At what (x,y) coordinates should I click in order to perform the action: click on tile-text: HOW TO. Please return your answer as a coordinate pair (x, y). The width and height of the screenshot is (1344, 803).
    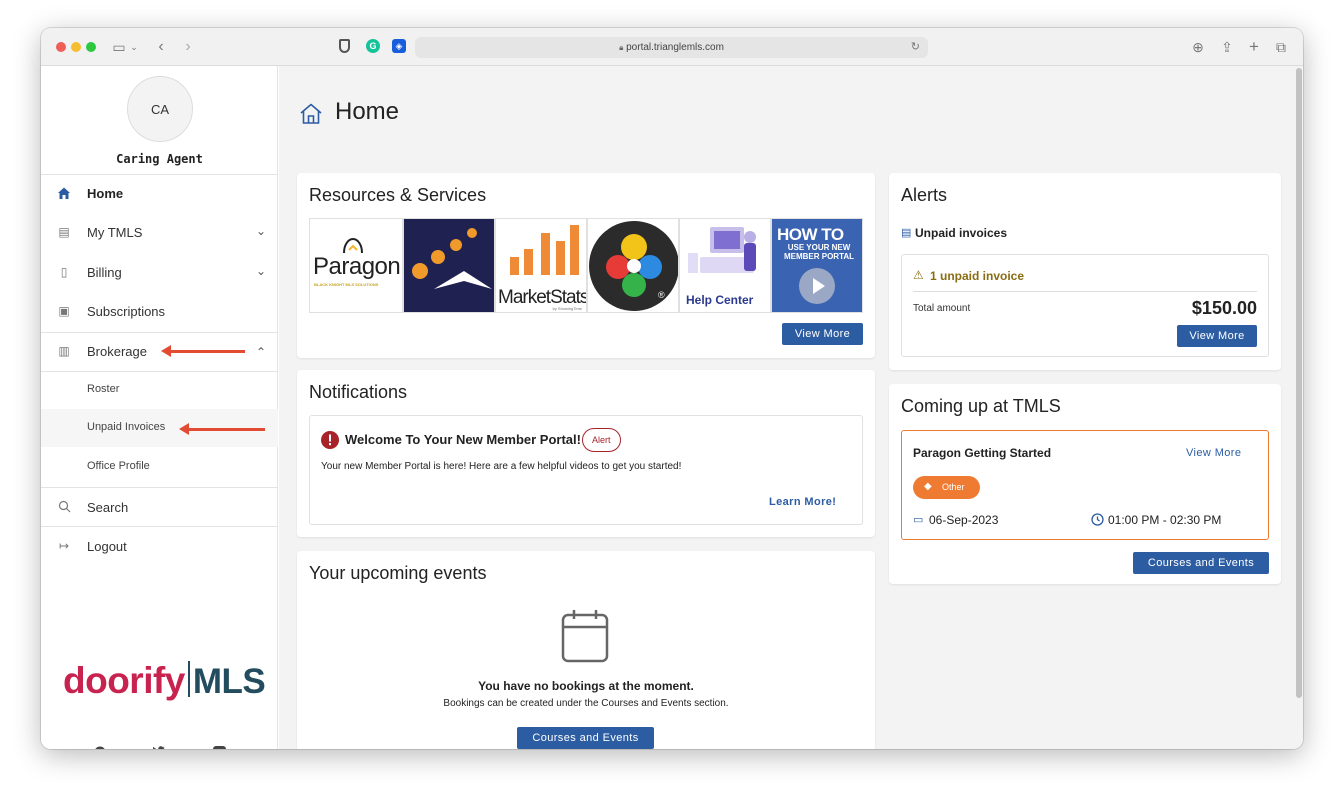
    Looking at the image, I should click on (810, 234).